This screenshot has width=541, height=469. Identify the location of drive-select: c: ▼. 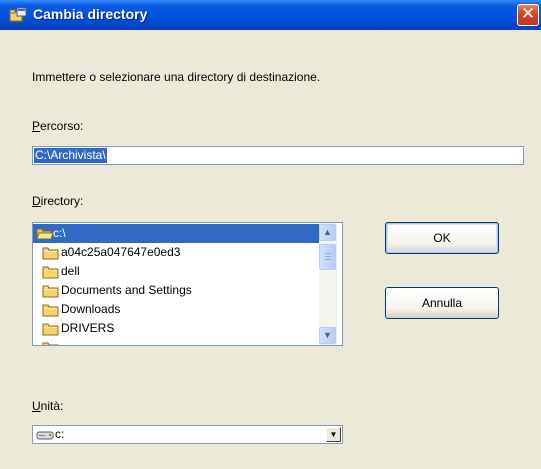
(187, 434).